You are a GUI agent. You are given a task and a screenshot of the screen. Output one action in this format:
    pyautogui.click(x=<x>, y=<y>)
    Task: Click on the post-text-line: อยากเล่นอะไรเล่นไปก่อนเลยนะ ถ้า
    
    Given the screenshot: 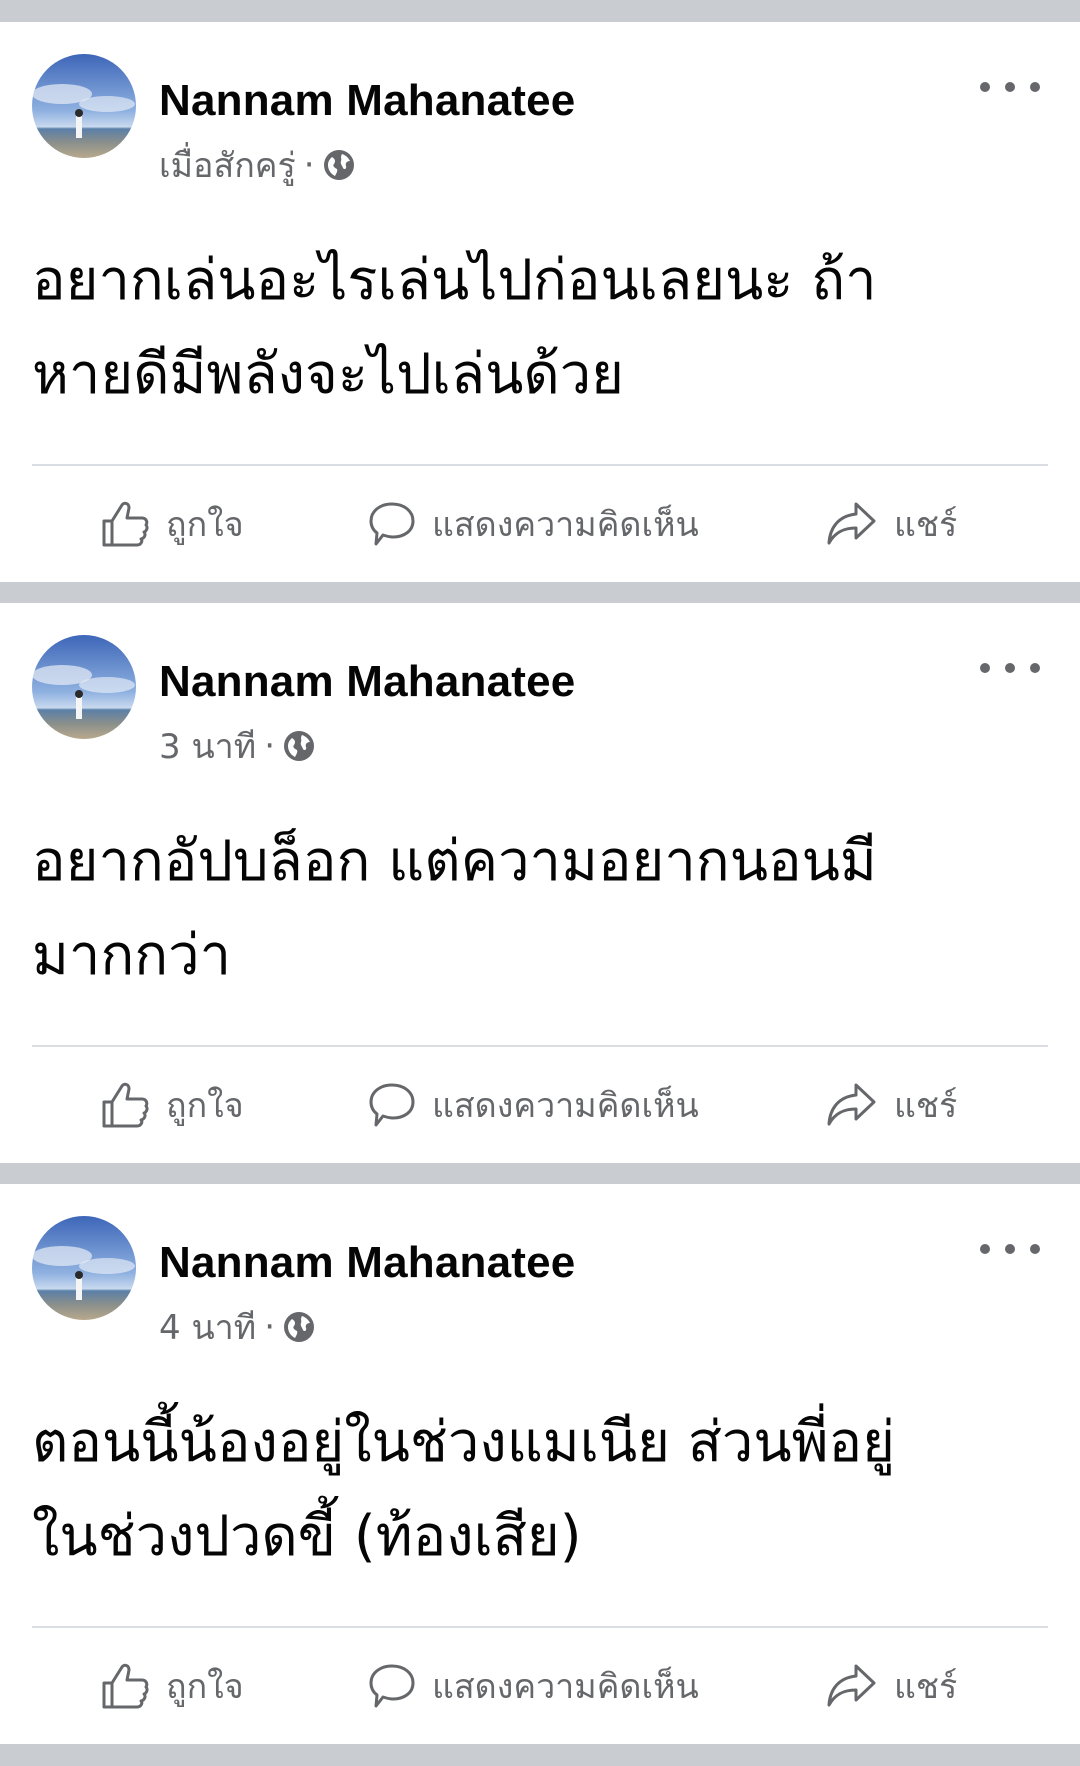 What is the action you would take?
    pyautogui.click(x=454, y=280)
    